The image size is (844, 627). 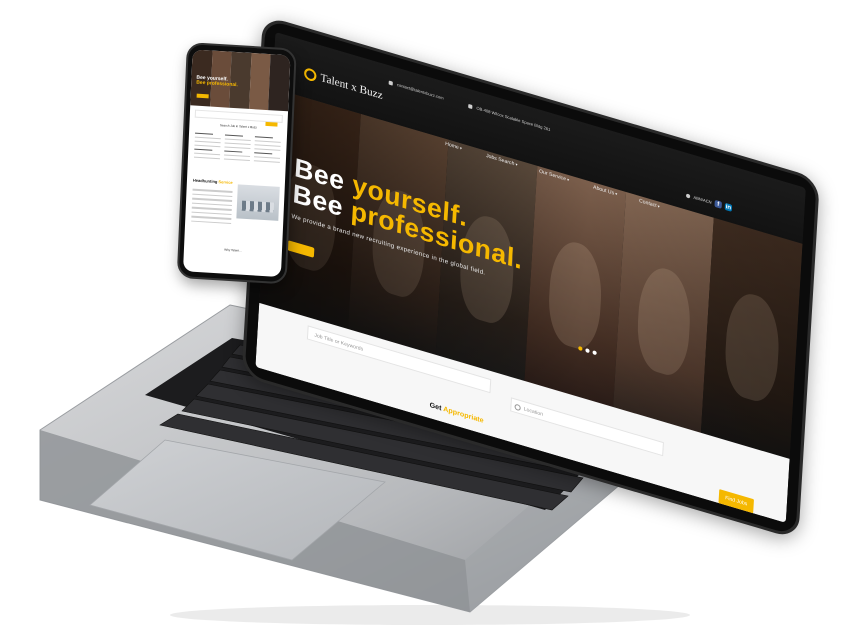 I want to click on find-jobs-button: Find Jobs, so click(x=736, y=501).